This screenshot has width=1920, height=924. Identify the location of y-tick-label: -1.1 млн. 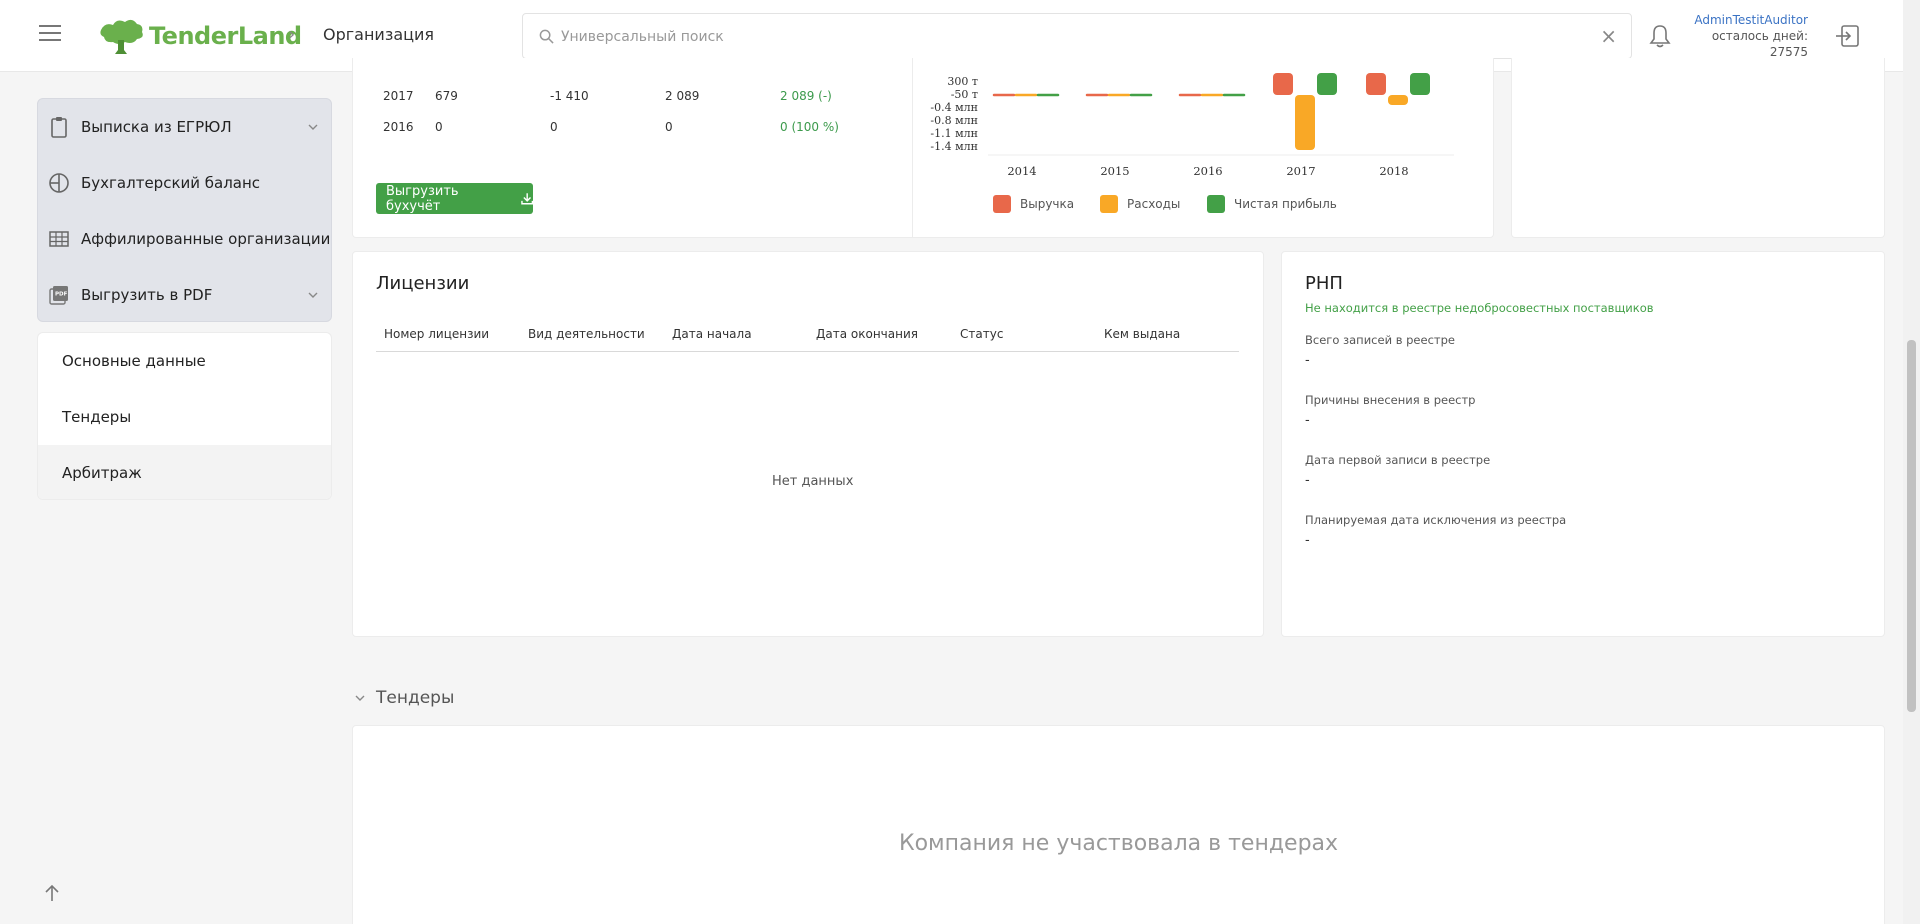
(954, 133).